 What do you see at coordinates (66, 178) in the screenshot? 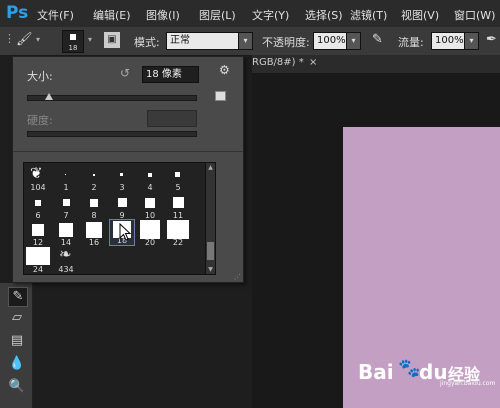
I see `preset-1: 1` at bounding box center [66, 178].